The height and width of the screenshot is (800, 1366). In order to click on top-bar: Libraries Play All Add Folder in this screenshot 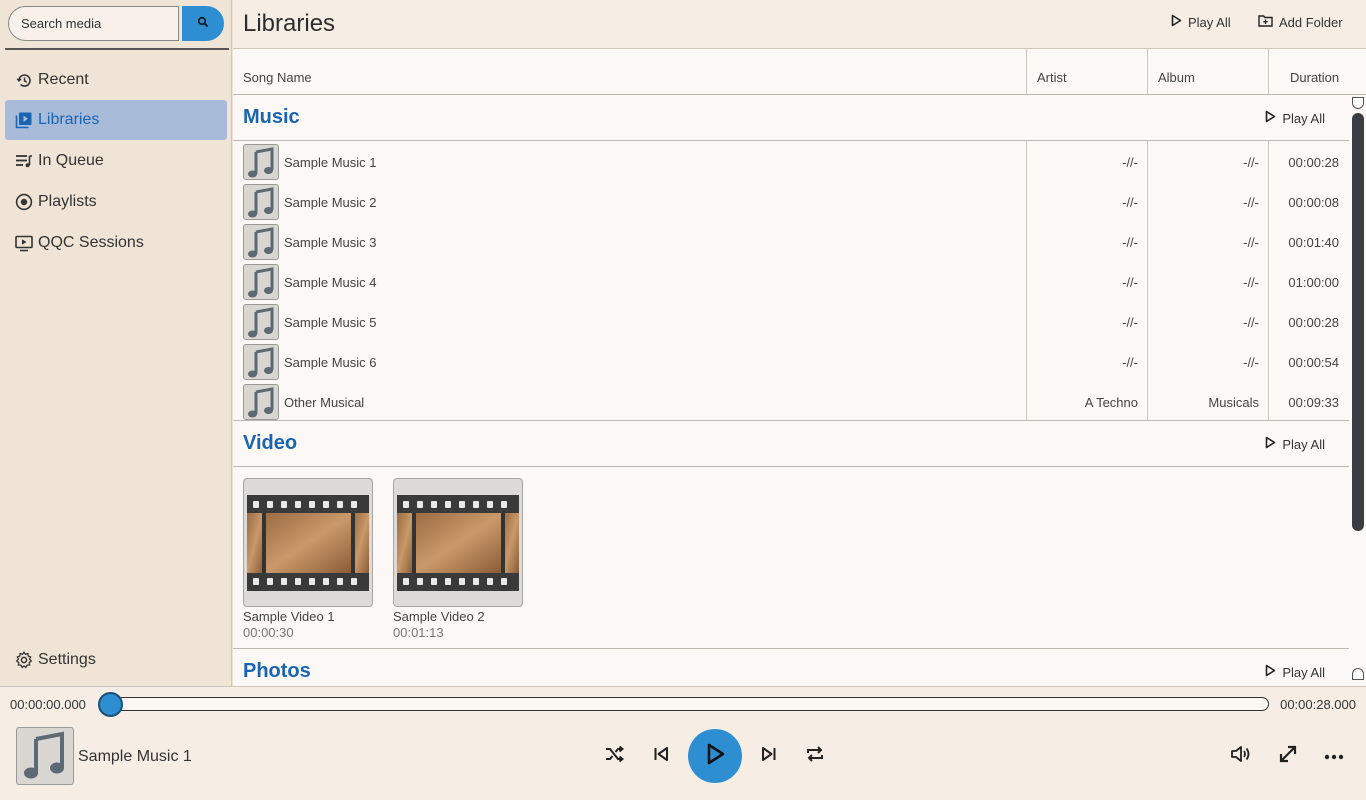, I will do `click(799, 24)`.